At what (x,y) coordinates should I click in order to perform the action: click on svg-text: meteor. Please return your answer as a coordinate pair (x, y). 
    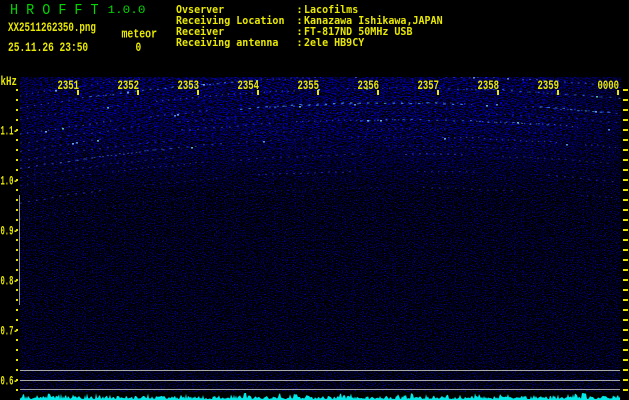
    Looking at the image, I should click on (140, 34).